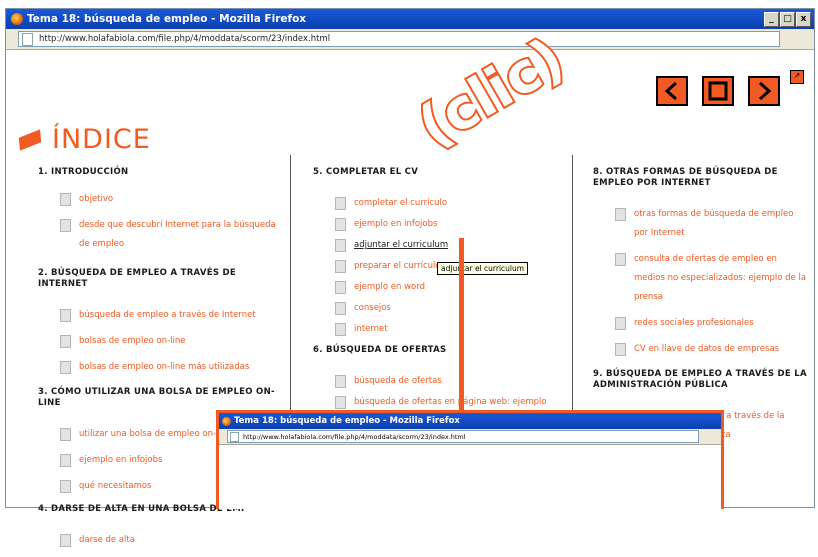 The image size is (818, 557). I want to click on popup-icon: ↗, so click(797, 77).